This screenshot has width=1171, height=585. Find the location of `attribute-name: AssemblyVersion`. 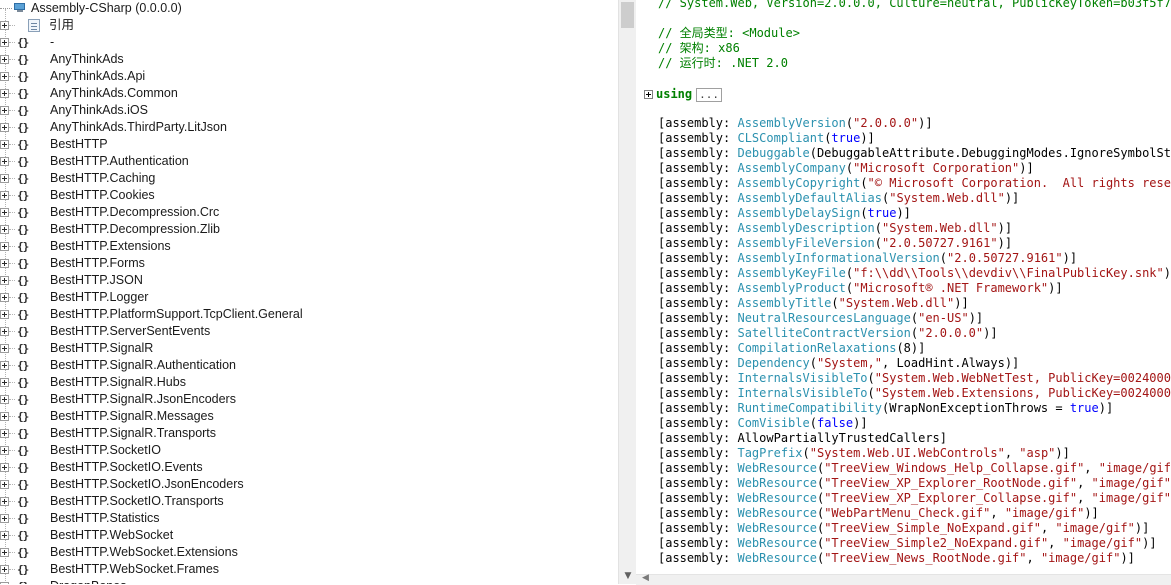

attribute-name: AssemblyVersion is located at coordinates (791, 123).